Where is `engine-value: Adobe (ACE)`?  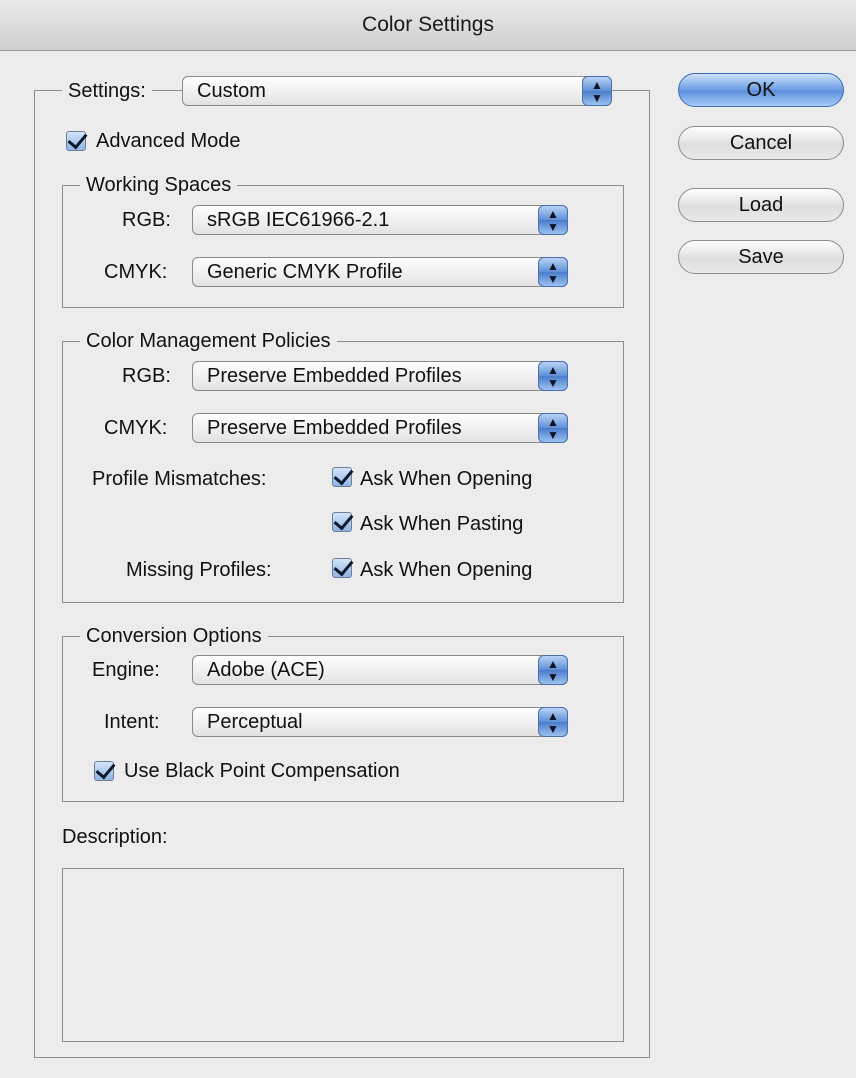 engine-value: Adobe (ACE) is located at coordinates (266, 670).